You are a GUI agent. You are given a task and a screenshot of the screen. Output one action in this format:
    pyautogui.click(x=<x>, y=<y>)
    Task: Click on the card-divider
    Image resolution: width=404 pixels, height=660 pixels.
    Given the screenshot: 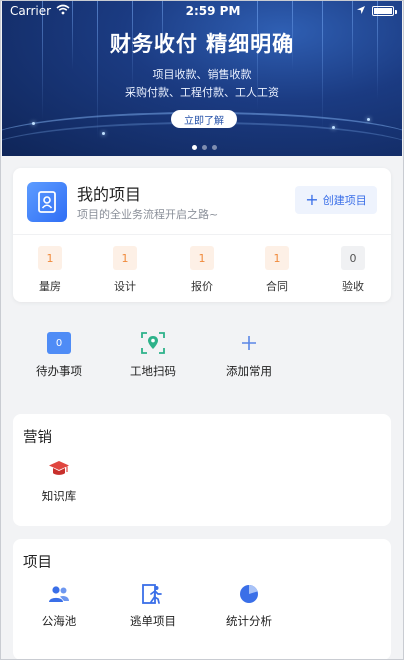 What is the action you would take?
    pyautogui.click(x=202, y=234)
    